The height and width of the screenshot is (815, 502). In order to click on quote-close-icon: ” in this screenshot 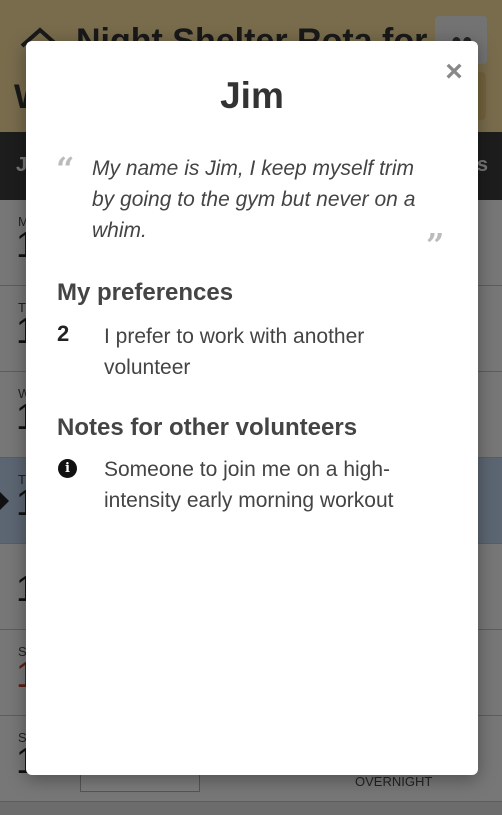, I will do `click(435, 245)`.